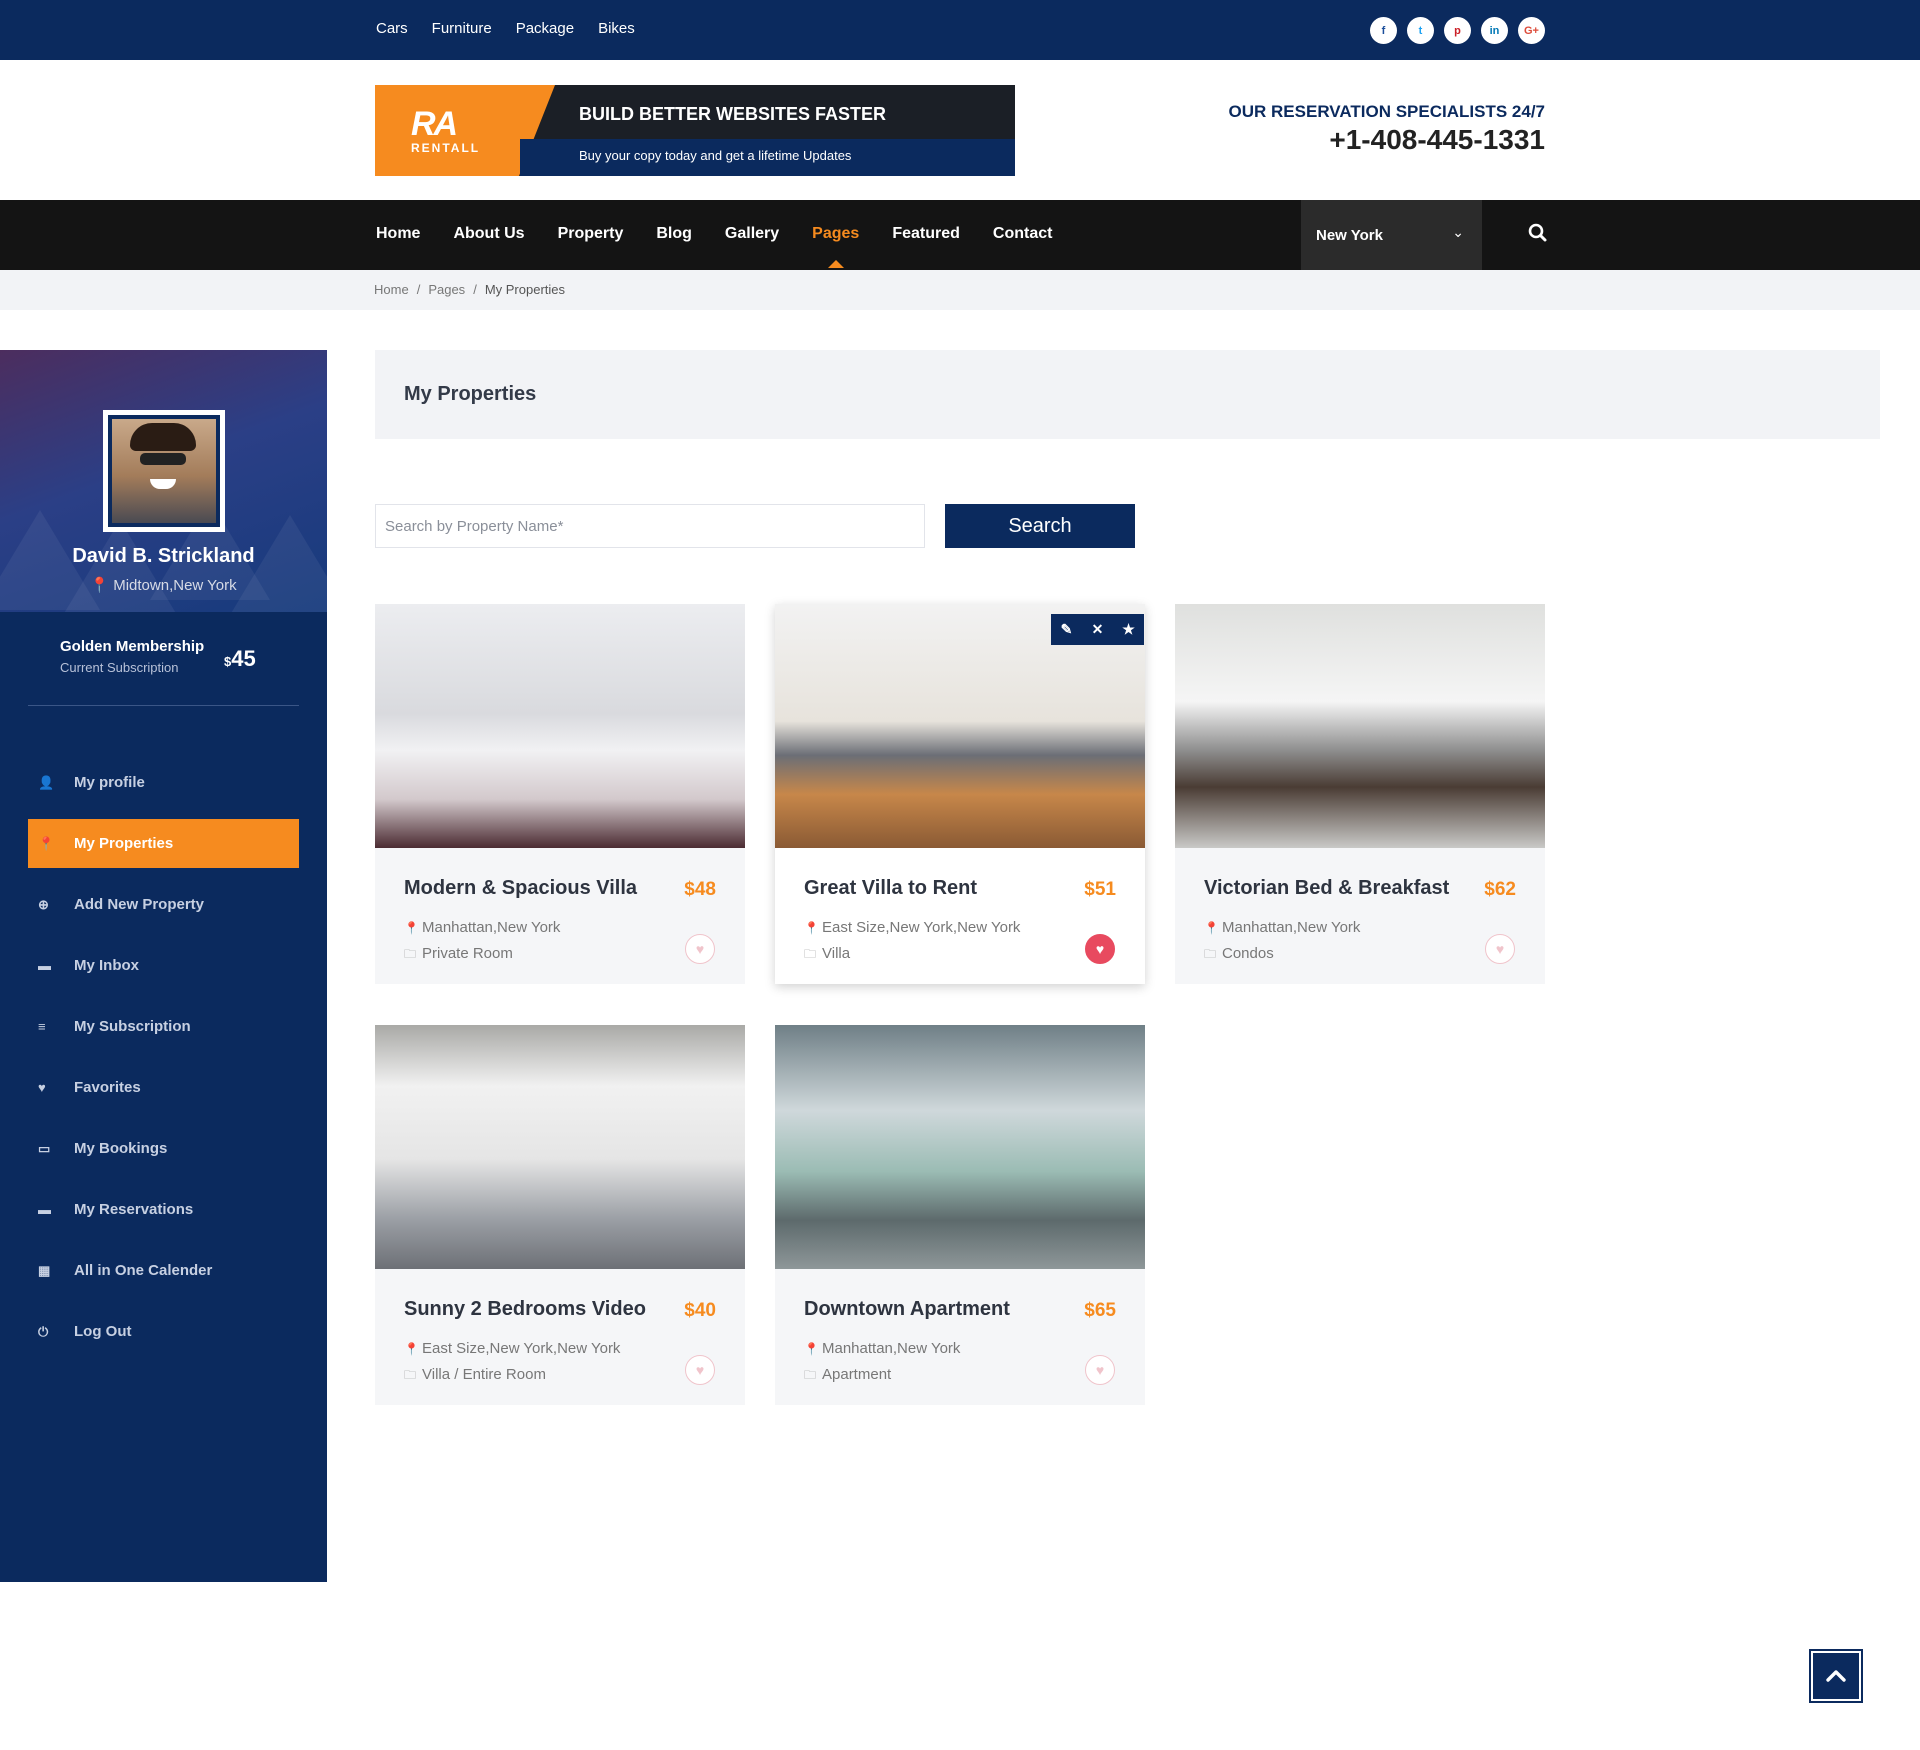 Image resolution: width=1920 pixels, height=1750 pixels. I want to click on star-icon: ★, so click(1128, 629).